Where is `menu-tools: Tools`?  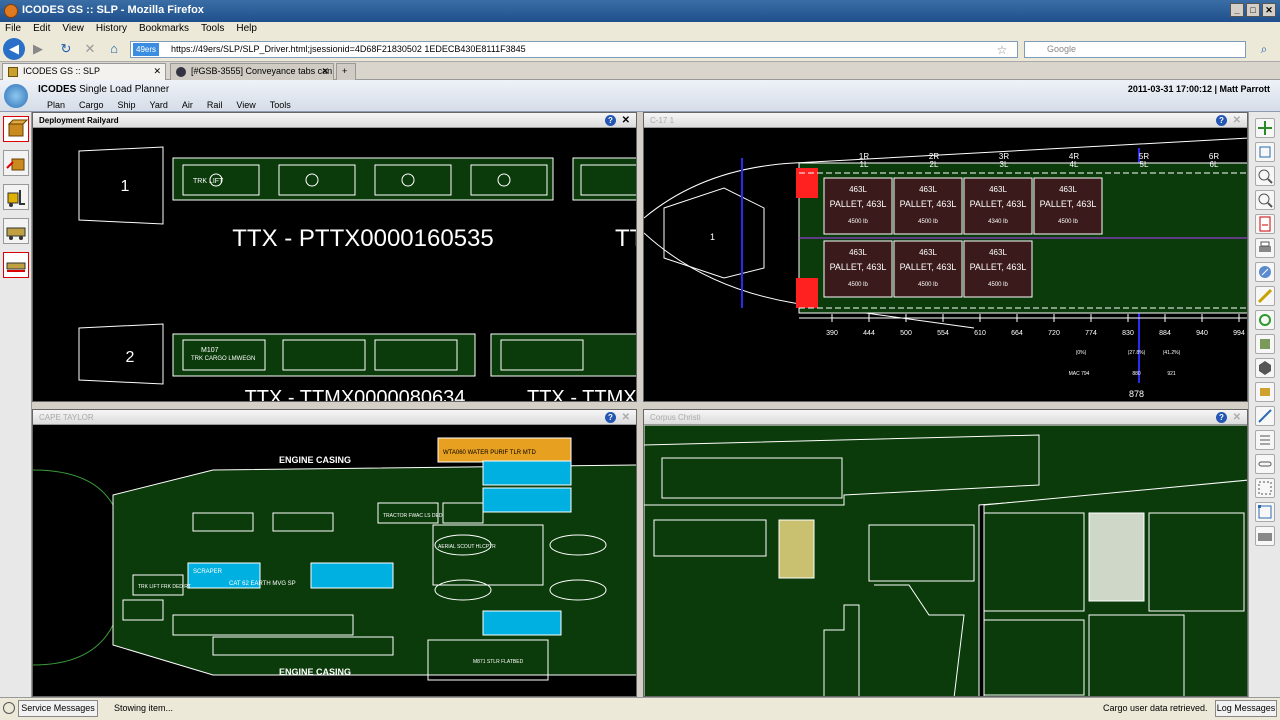
menu-tools: Tools is located at coordinates (212, 29).